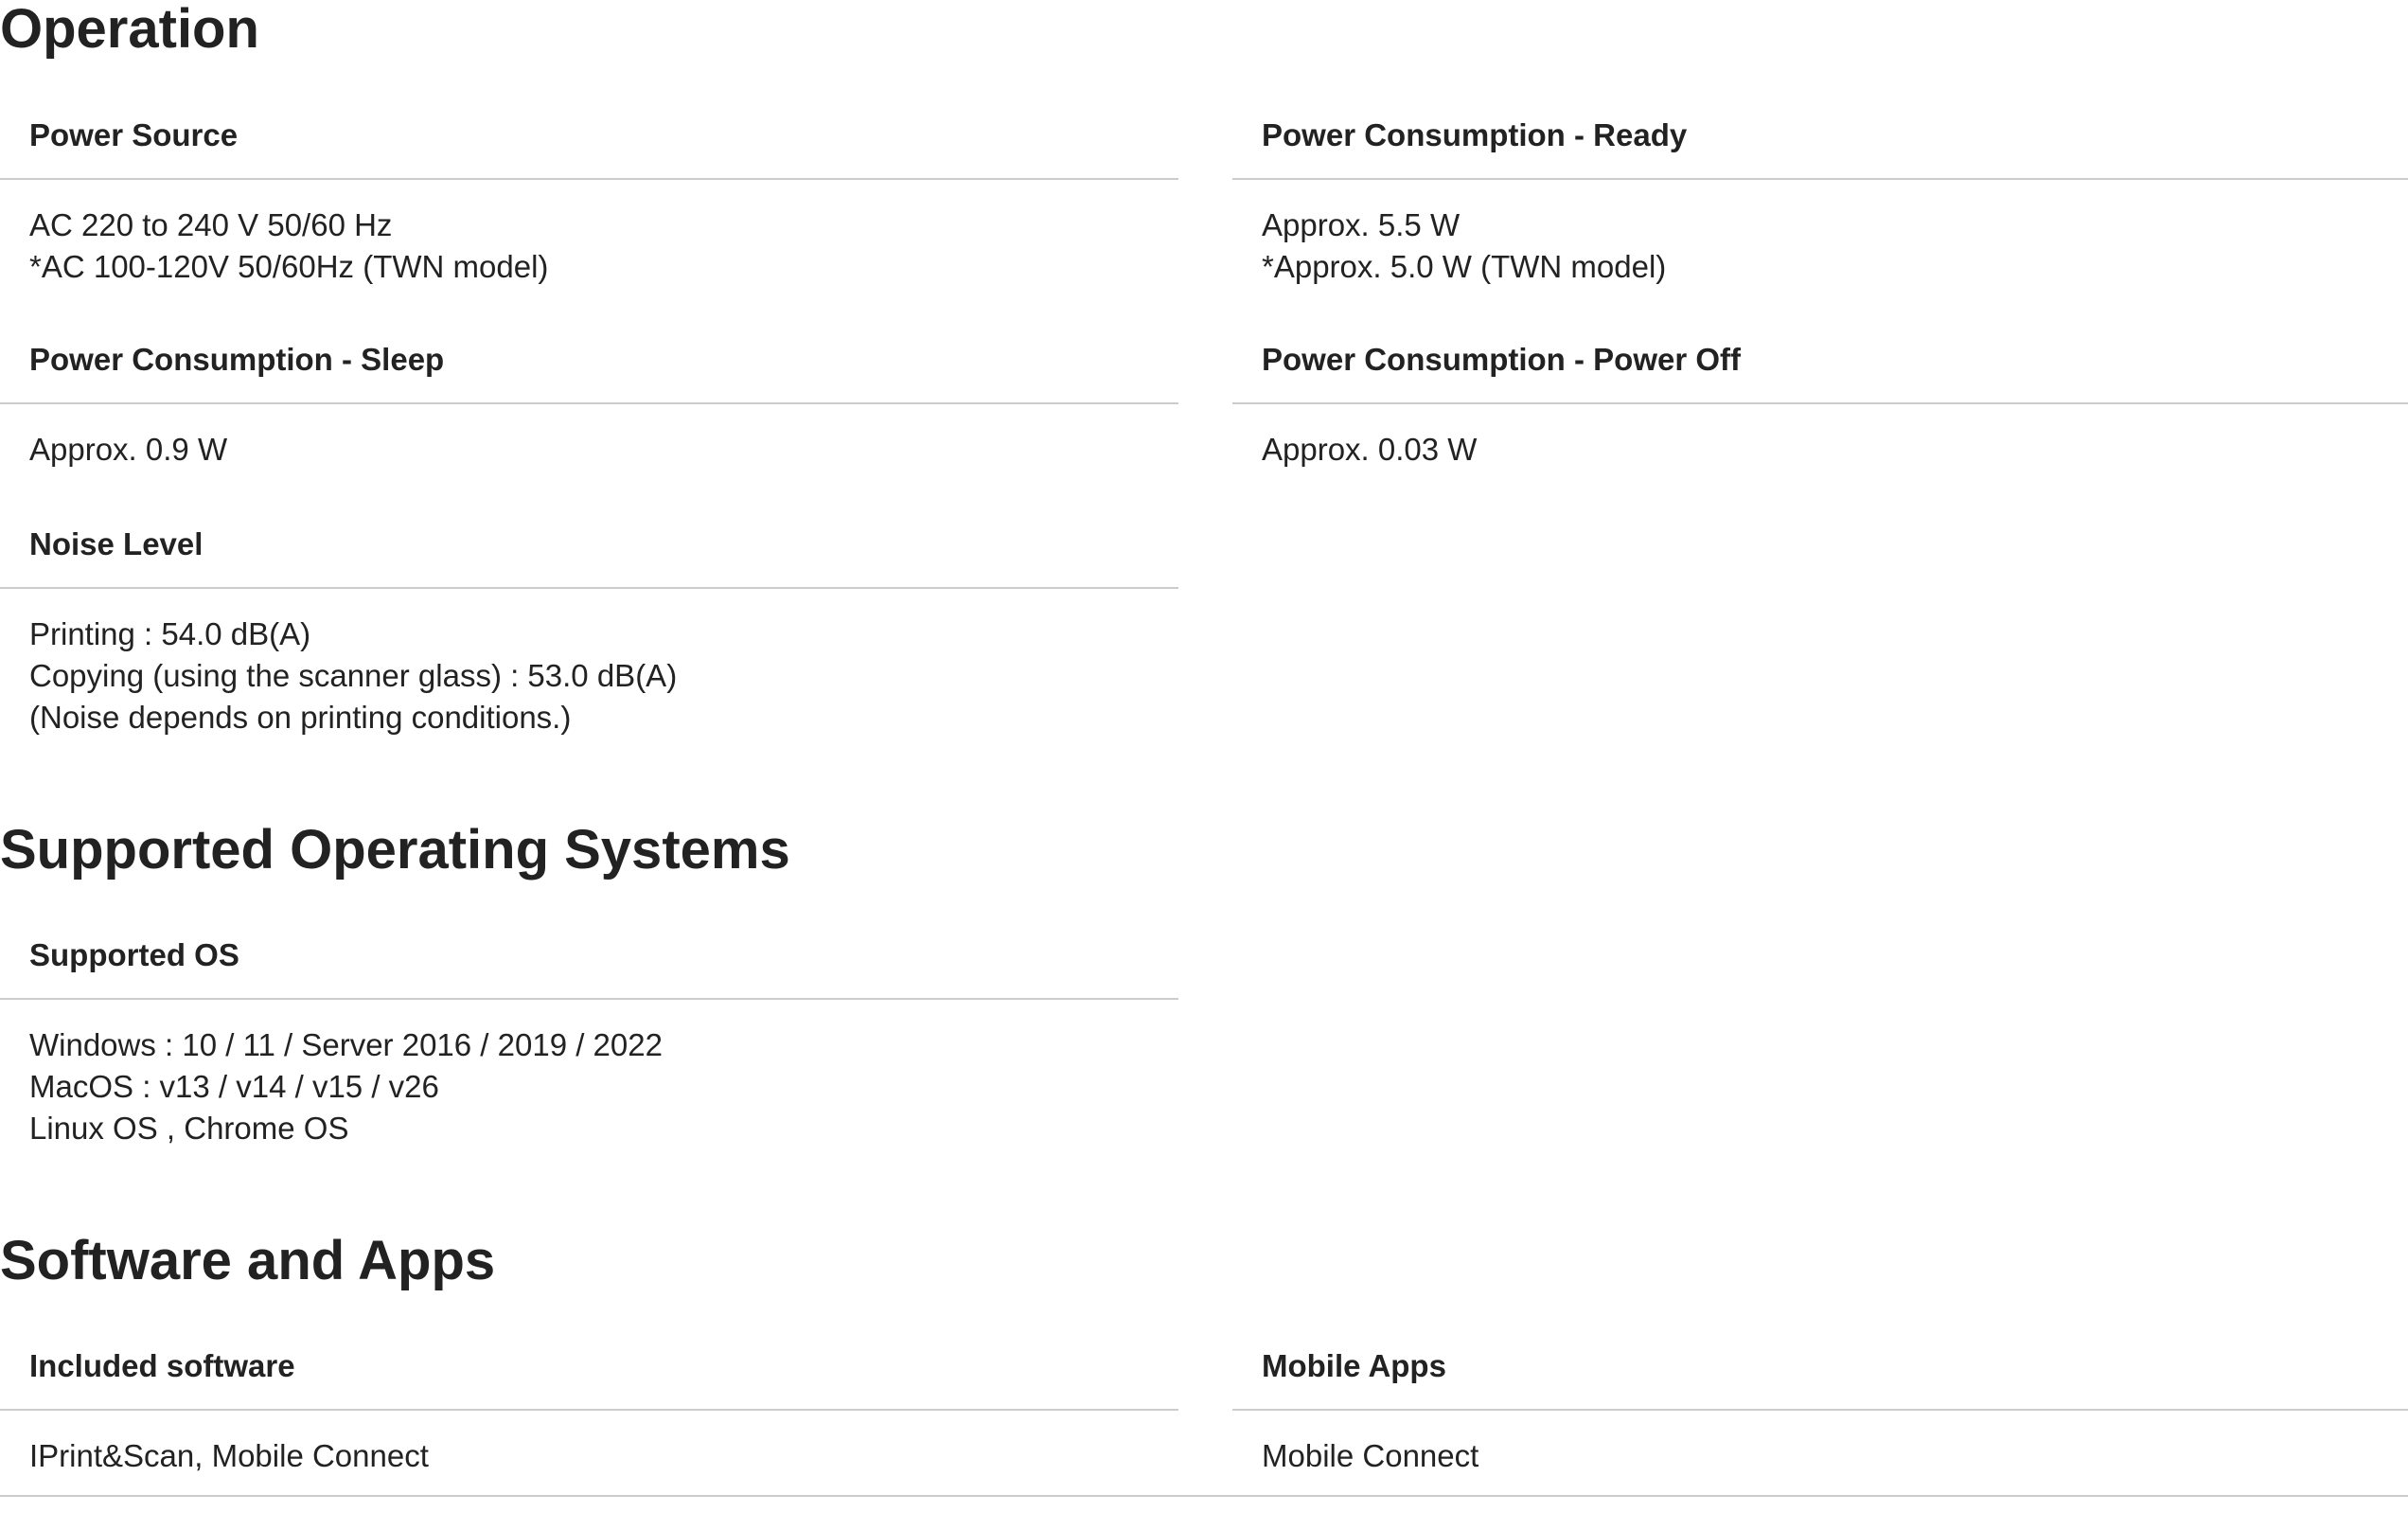 The width and height of the screenshot is (2408, 1530). I want to click on section-title-supported-os: Supported Operating Systems, so click(395, 850).